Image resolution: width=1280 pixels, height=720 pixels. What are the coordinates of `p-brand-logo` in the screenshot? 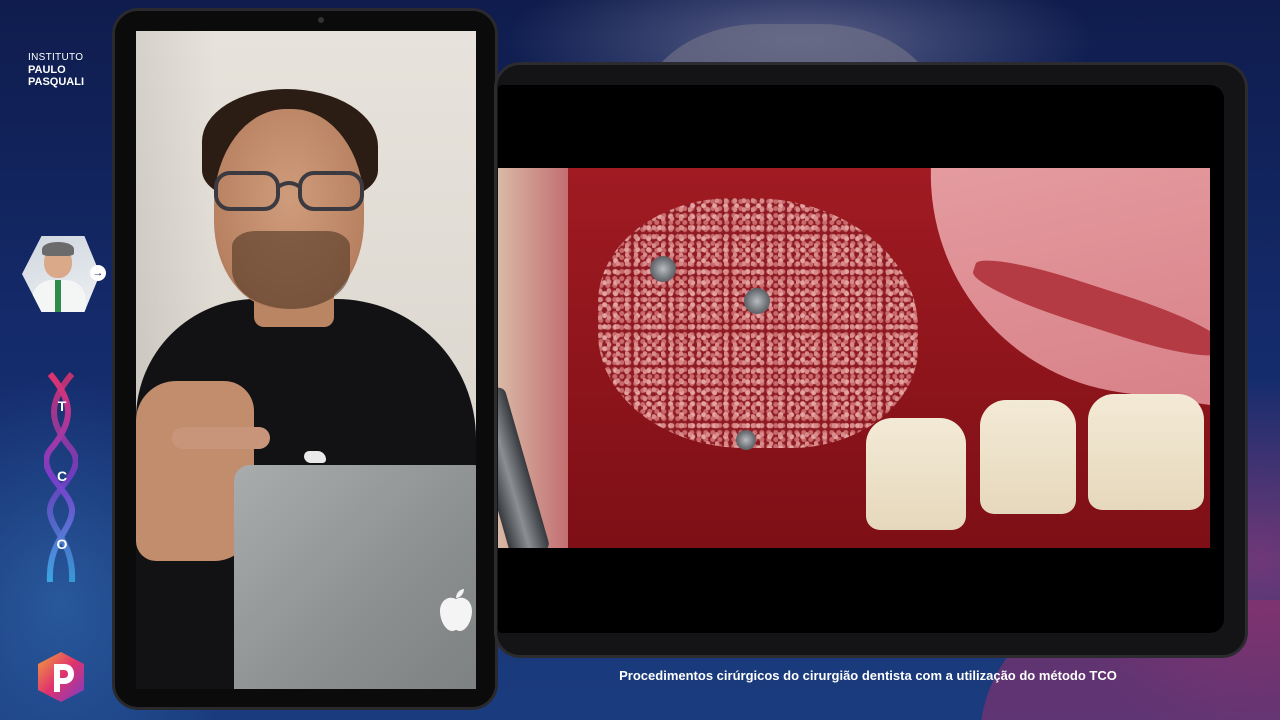 It's located at (61, 677).